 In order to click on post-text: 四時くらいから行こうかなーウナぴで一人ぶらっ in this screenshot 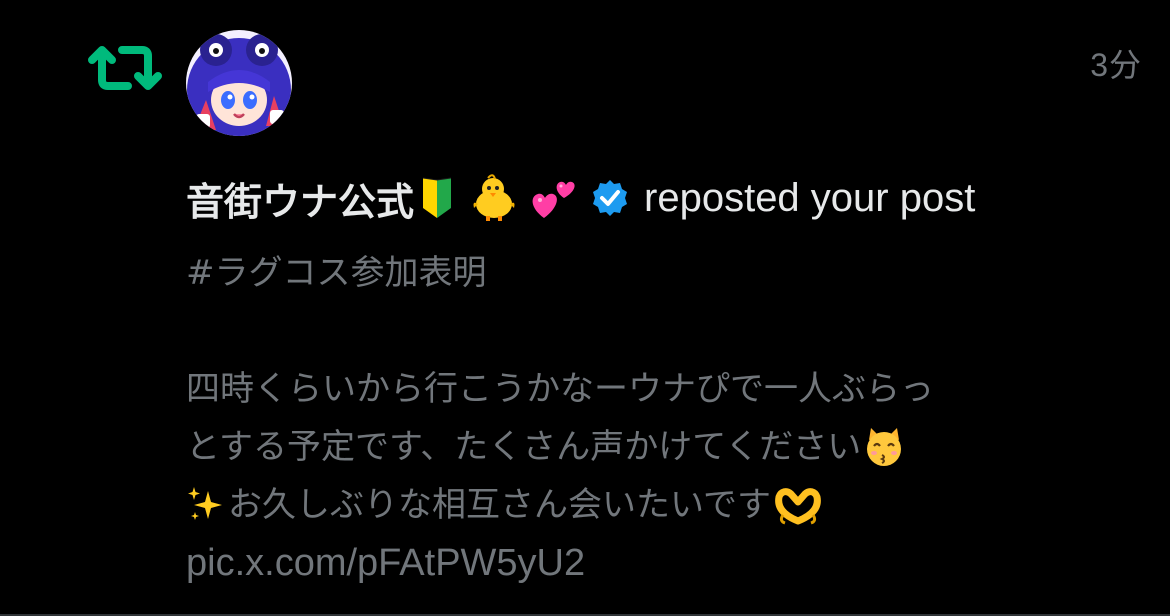, I will do `click(560, 389)`.